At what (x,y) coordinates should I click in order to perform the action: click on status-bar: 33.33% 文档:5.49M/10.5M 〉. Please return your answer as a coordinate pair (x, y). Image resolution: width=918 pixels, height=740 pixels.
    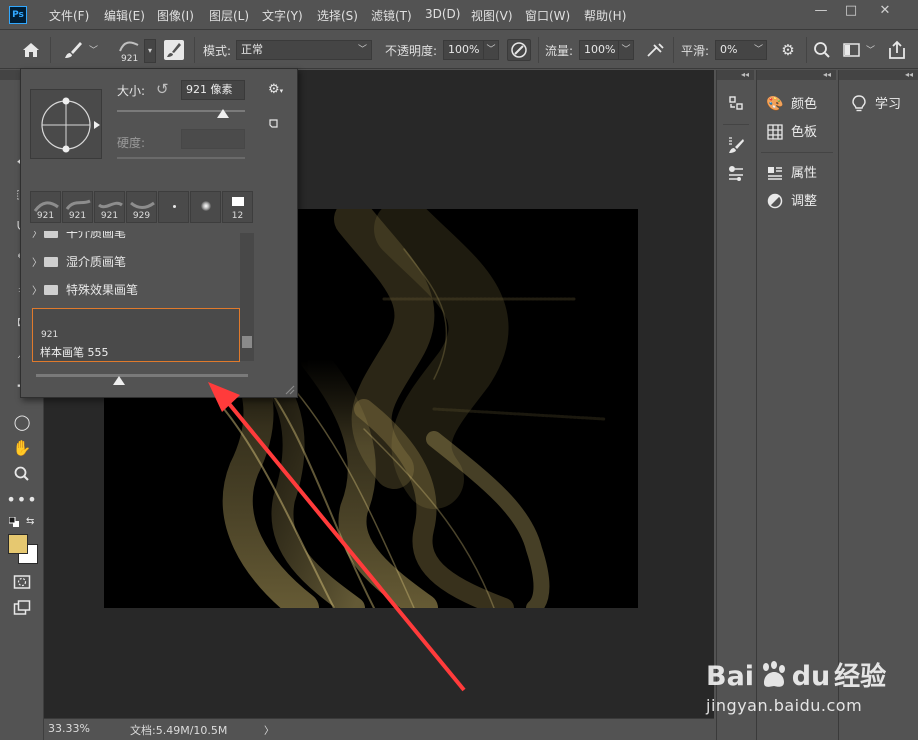
    Looking at the image, I should click on (379, 729).